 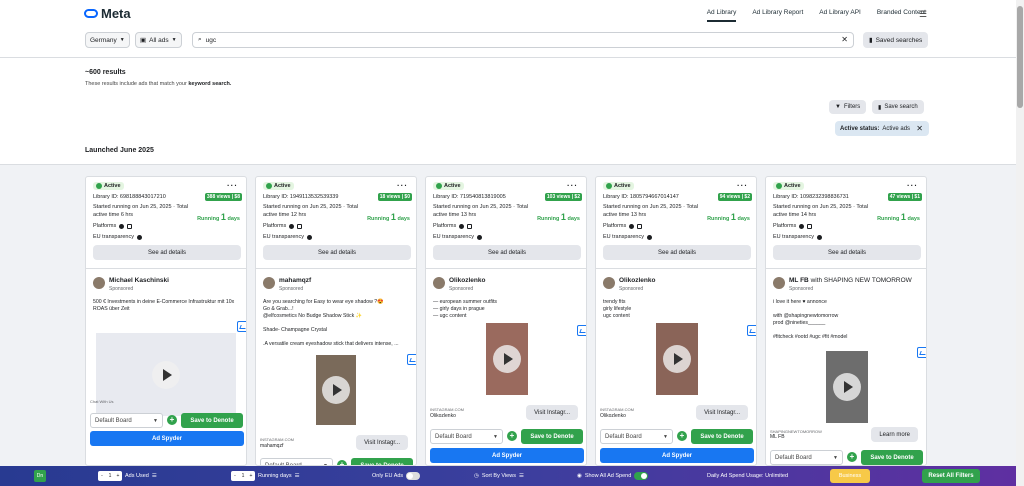 What do you see at coordinates (158, 40) in the screenshot?
I see `ad-type-select: ▣ All ads ▼` at bounding box center [158, 40].